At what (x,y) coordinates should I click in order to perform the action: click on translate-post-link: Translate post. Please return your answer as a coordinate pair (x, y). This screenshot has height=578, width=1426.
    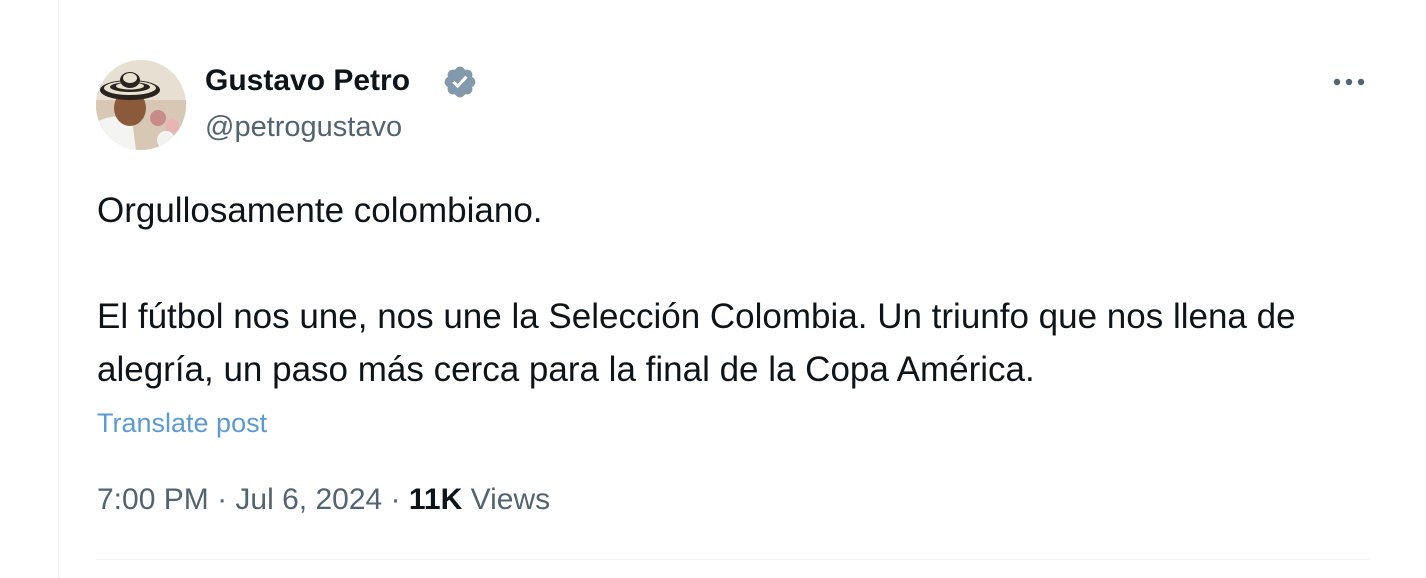
    Looking at the image, I should click on (182, 423).